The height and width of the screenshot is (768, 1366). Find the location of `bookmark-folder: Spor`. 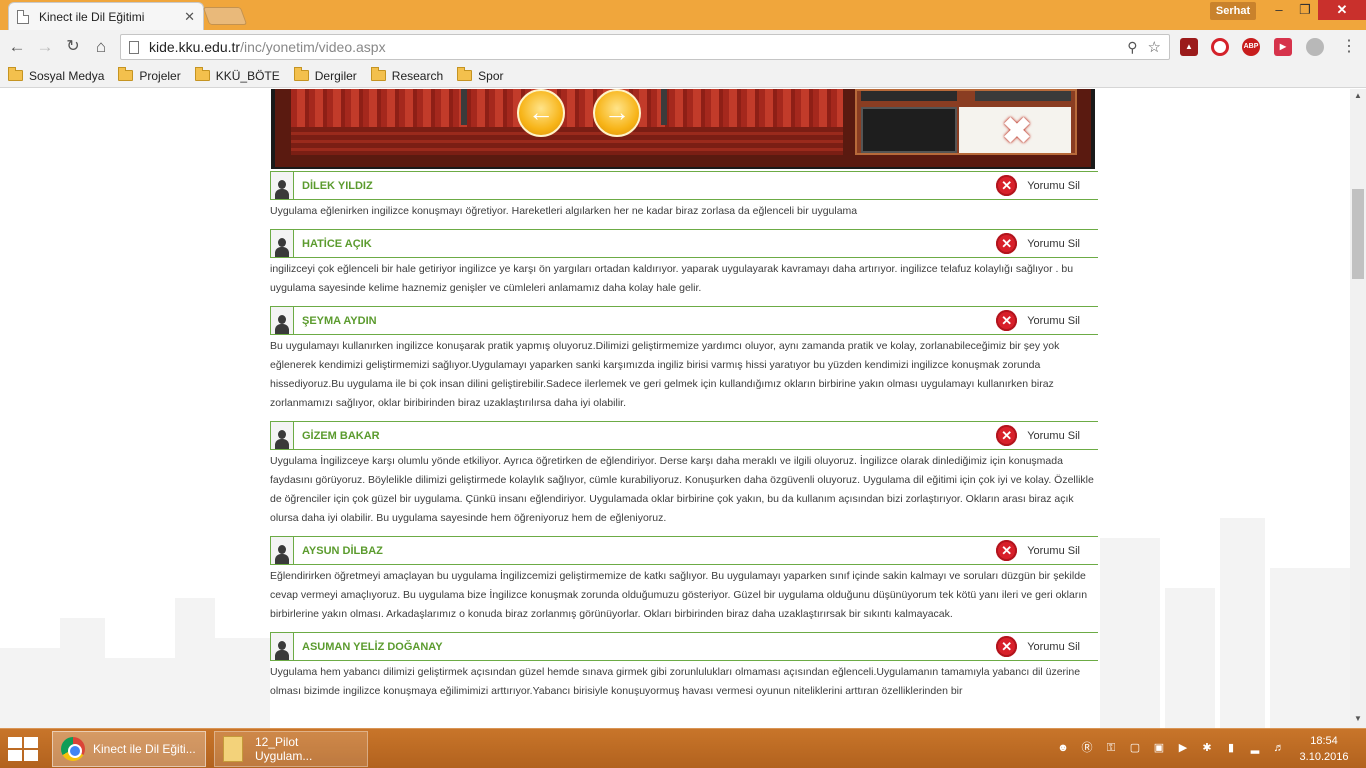

bookmark-folder: Spor is located at coordinates (480, 75).